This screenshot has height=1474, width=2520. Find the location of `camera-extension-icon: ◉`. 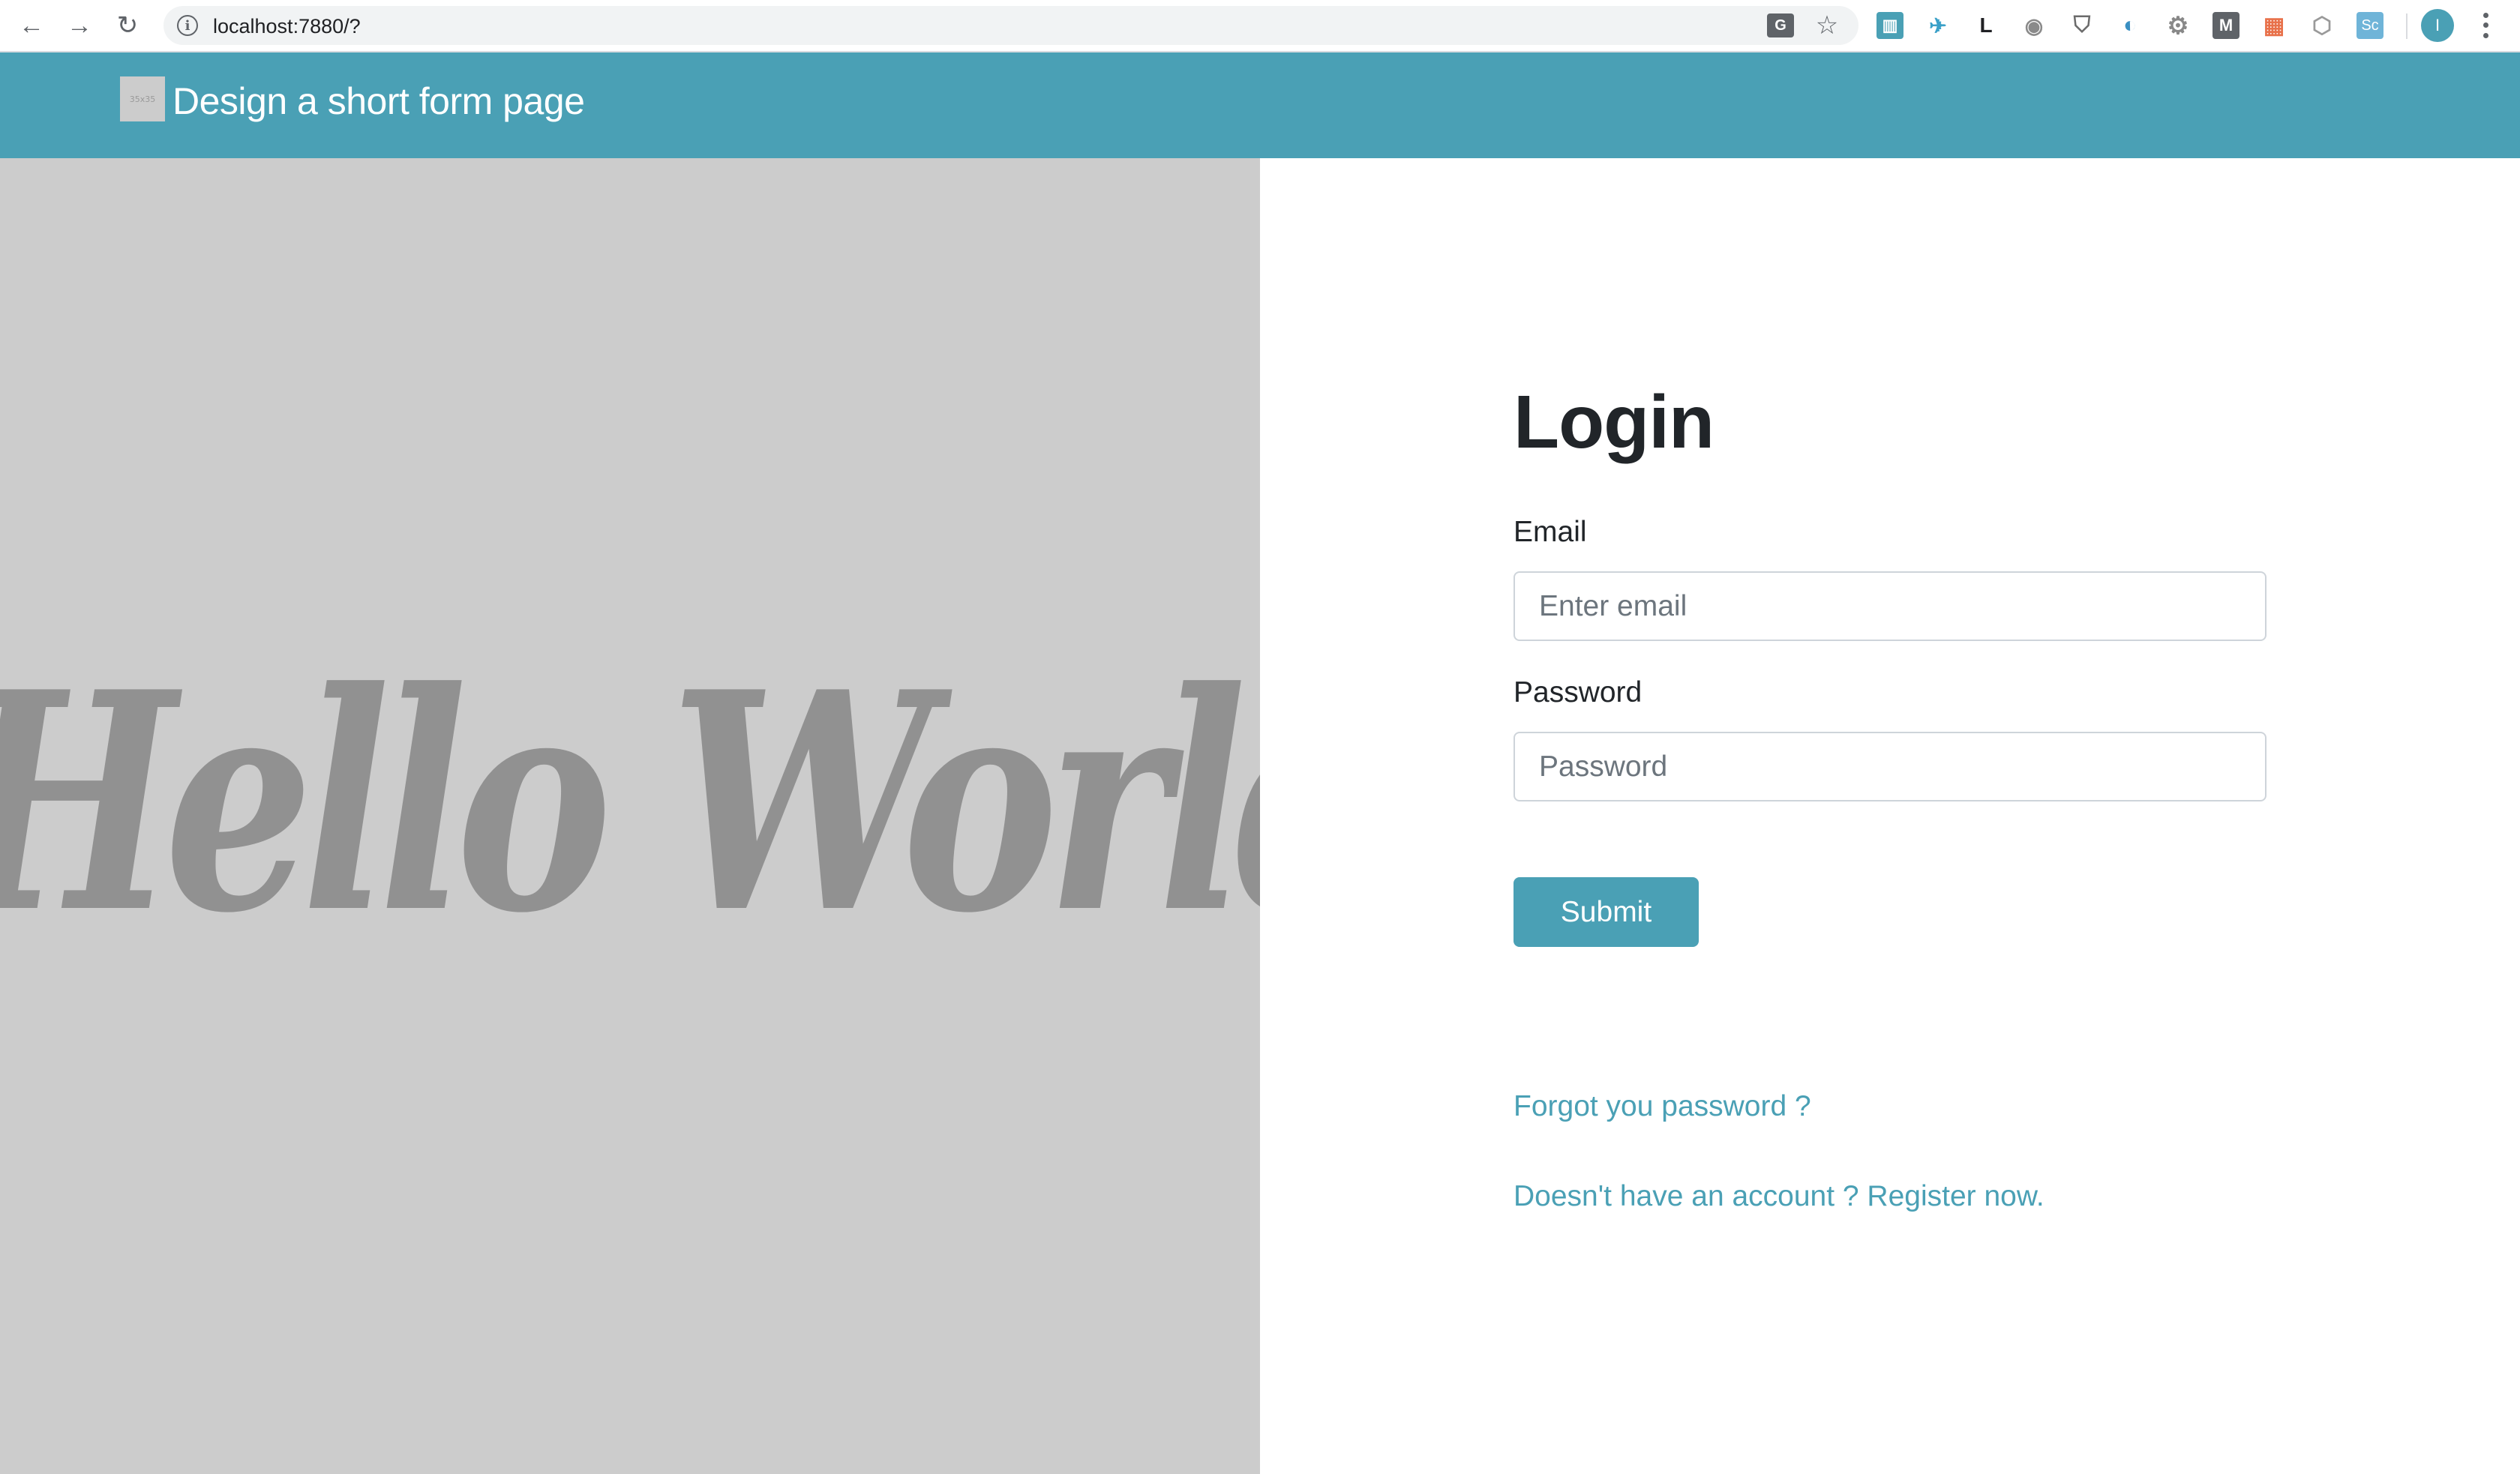

camera-extension-icon: ◉ is located at coordinates (2034, 25).